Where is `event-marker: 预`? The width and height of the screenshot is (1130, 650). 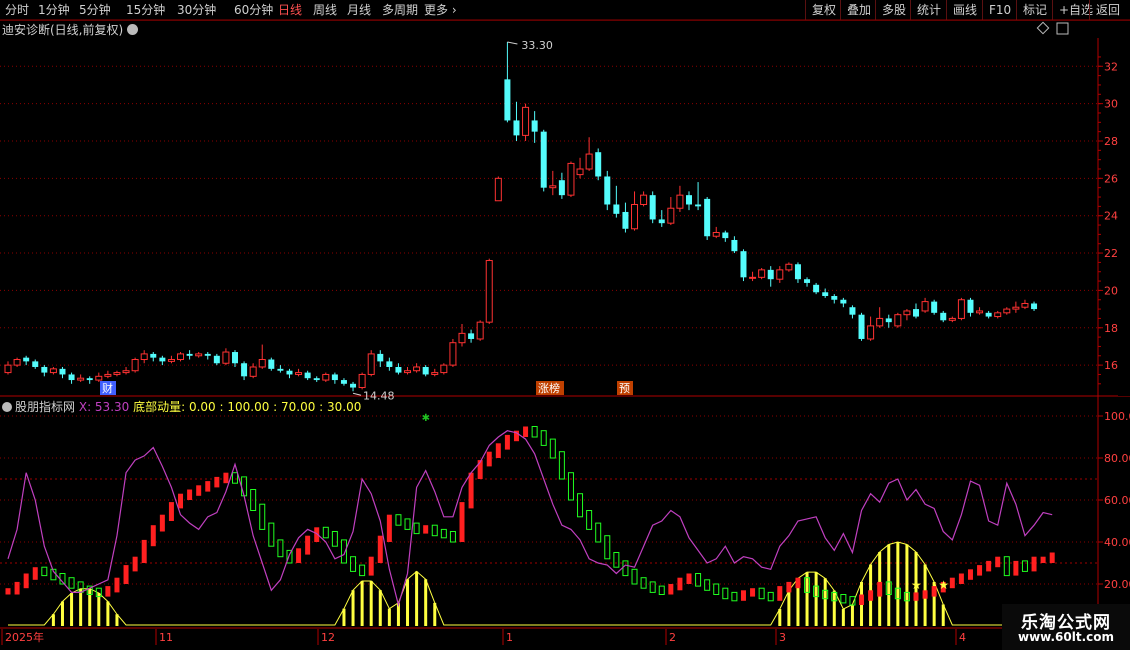
event-marker: 预 is located at coordinates (624, 388).